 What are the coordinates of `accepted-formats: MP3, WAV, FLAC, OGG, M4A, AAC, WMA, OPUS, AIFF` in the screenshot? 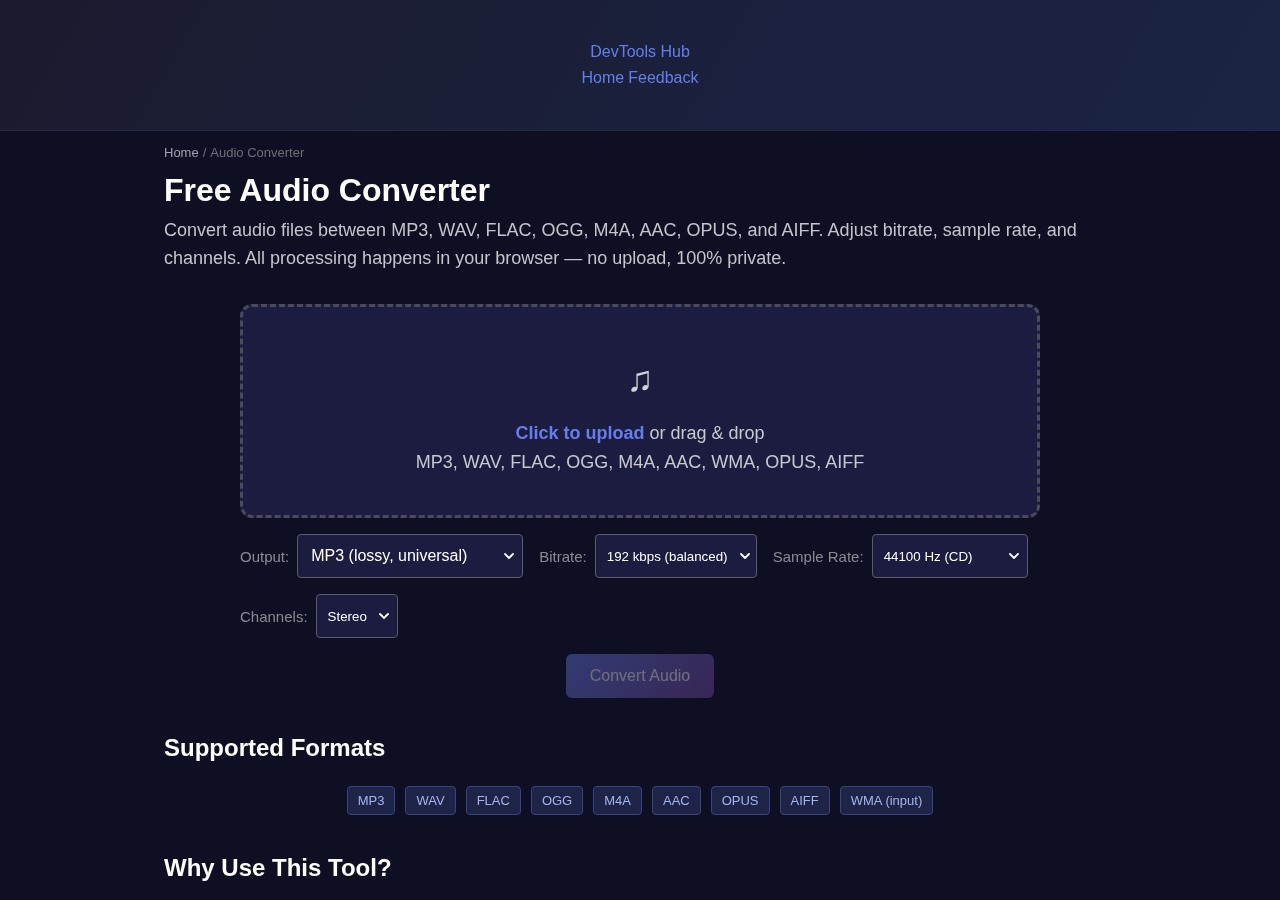 It's located at (640, 462).